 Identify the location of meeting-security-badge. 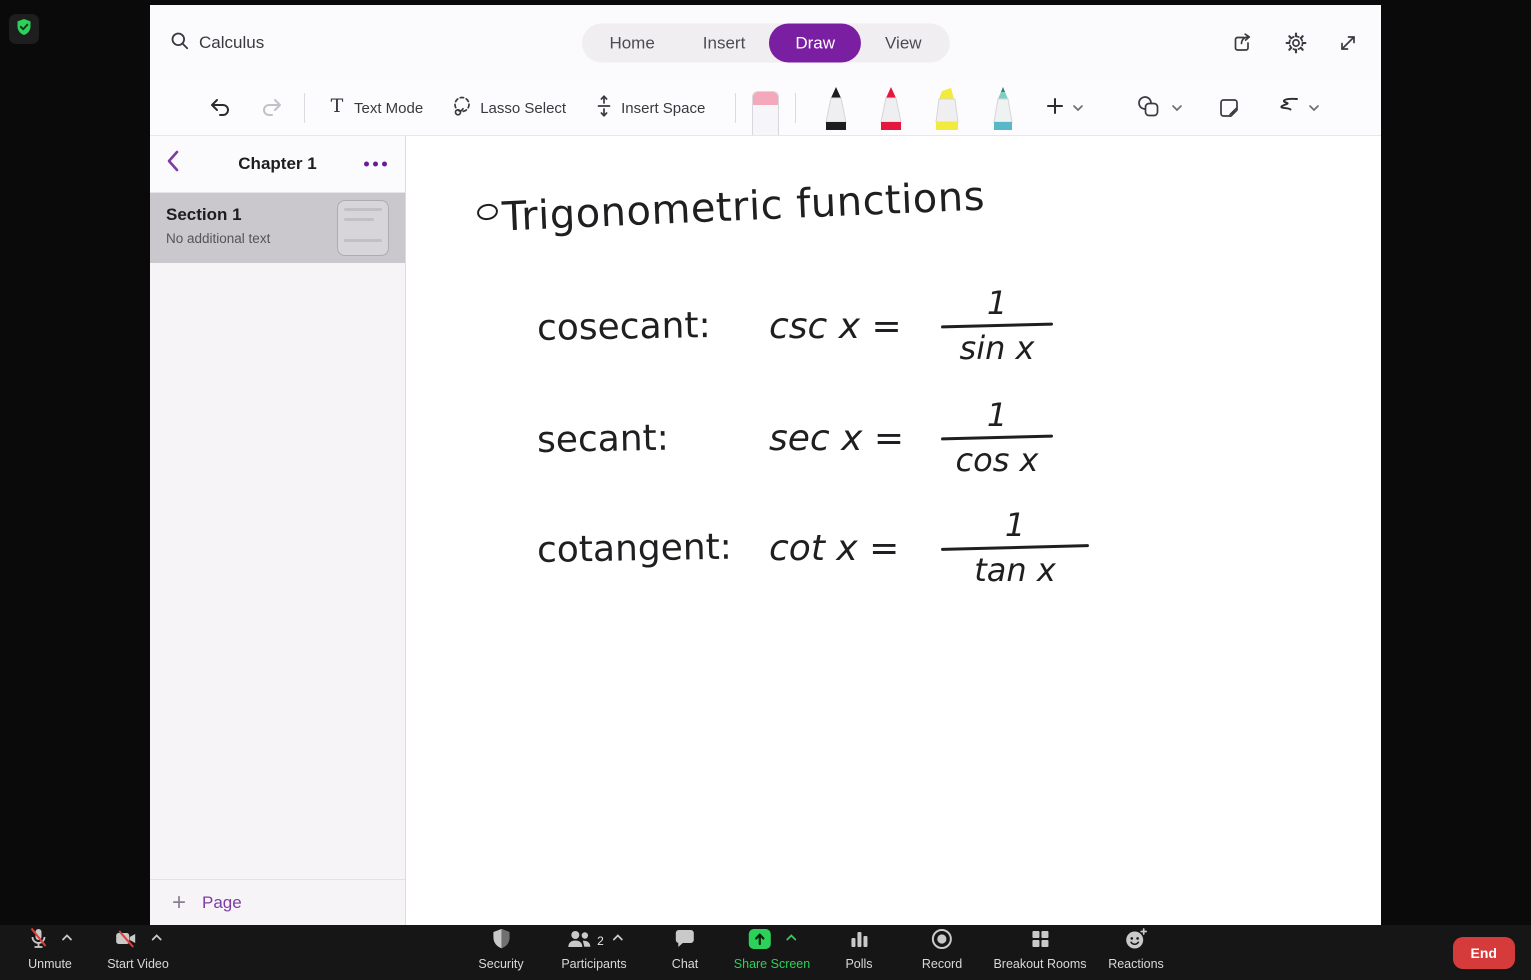
(24, 29).